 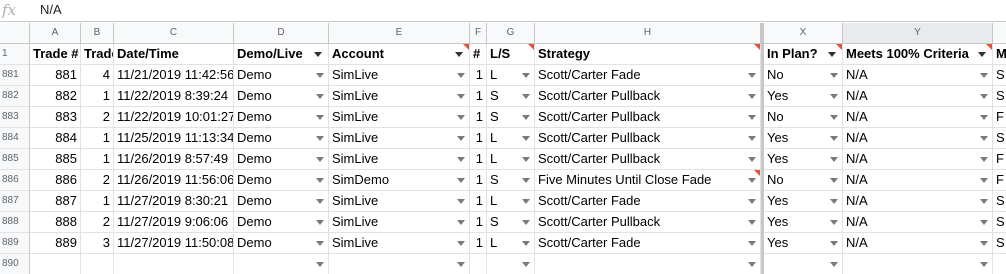 I want to click on cell-c, so click(x=174, y=264).